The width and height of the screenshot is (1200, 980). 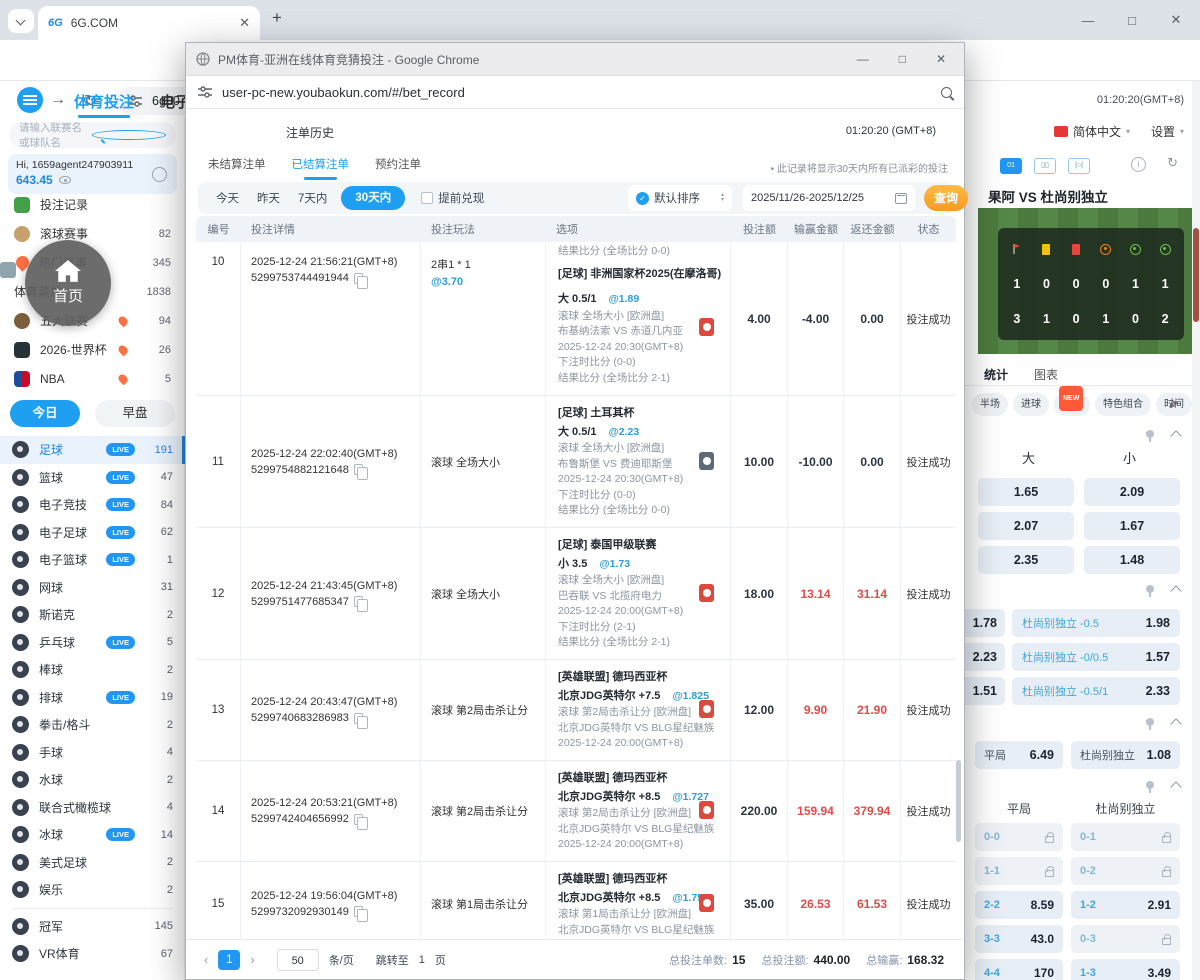 What do you see at coordinates (1045, 166) in the screenshot?
I see `view-mode-tab-2: ▯▯` at bounding box center [1045, 166].